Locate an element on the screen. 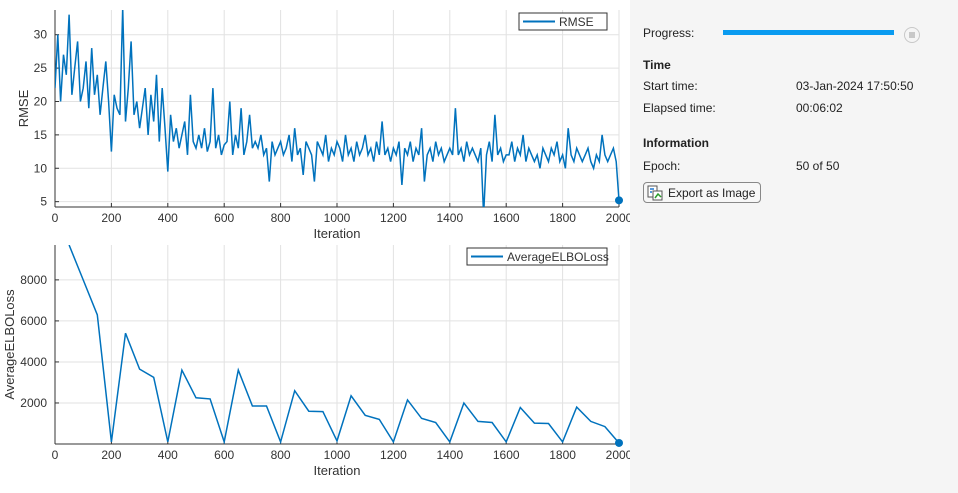  y-tick-label: 6000 is located at coordinates (33, 321).